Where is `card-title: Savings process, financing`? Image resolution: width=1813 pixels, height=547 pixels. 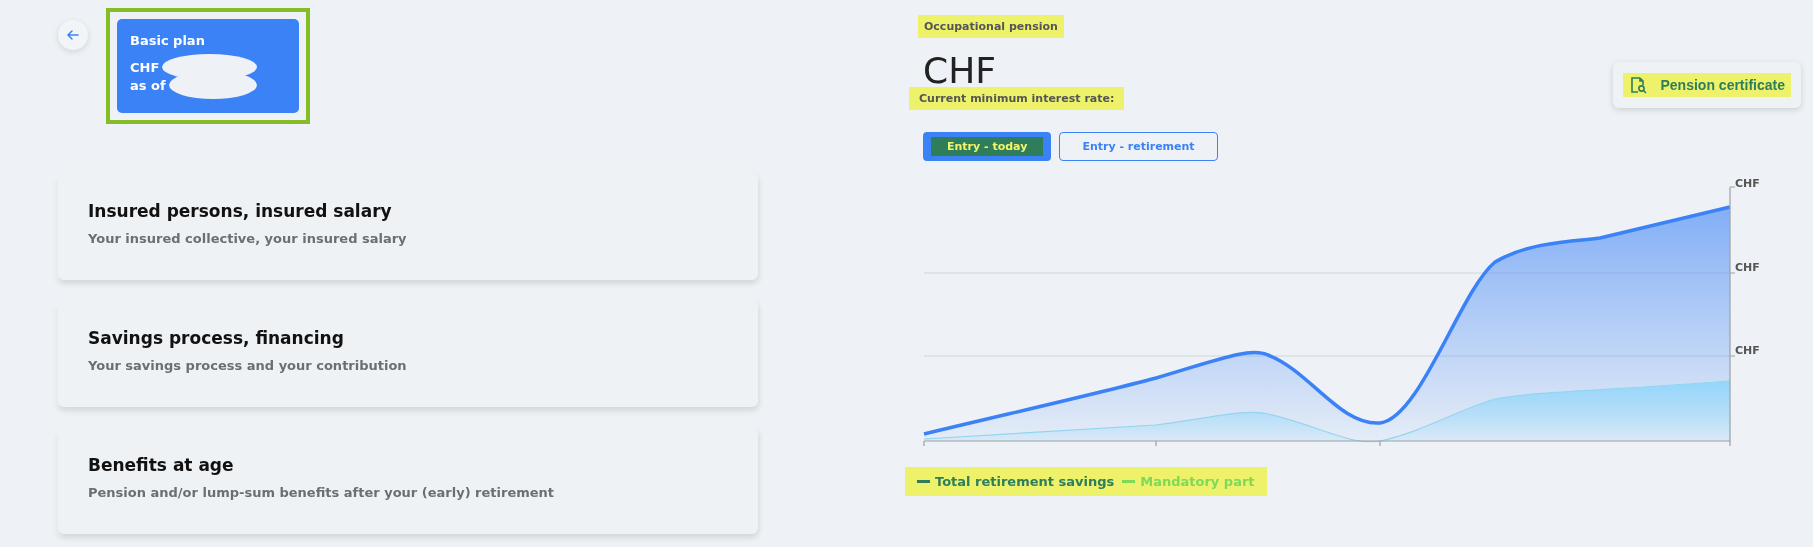
card-title: Savings process, financing is located at coordinates (216, 338).